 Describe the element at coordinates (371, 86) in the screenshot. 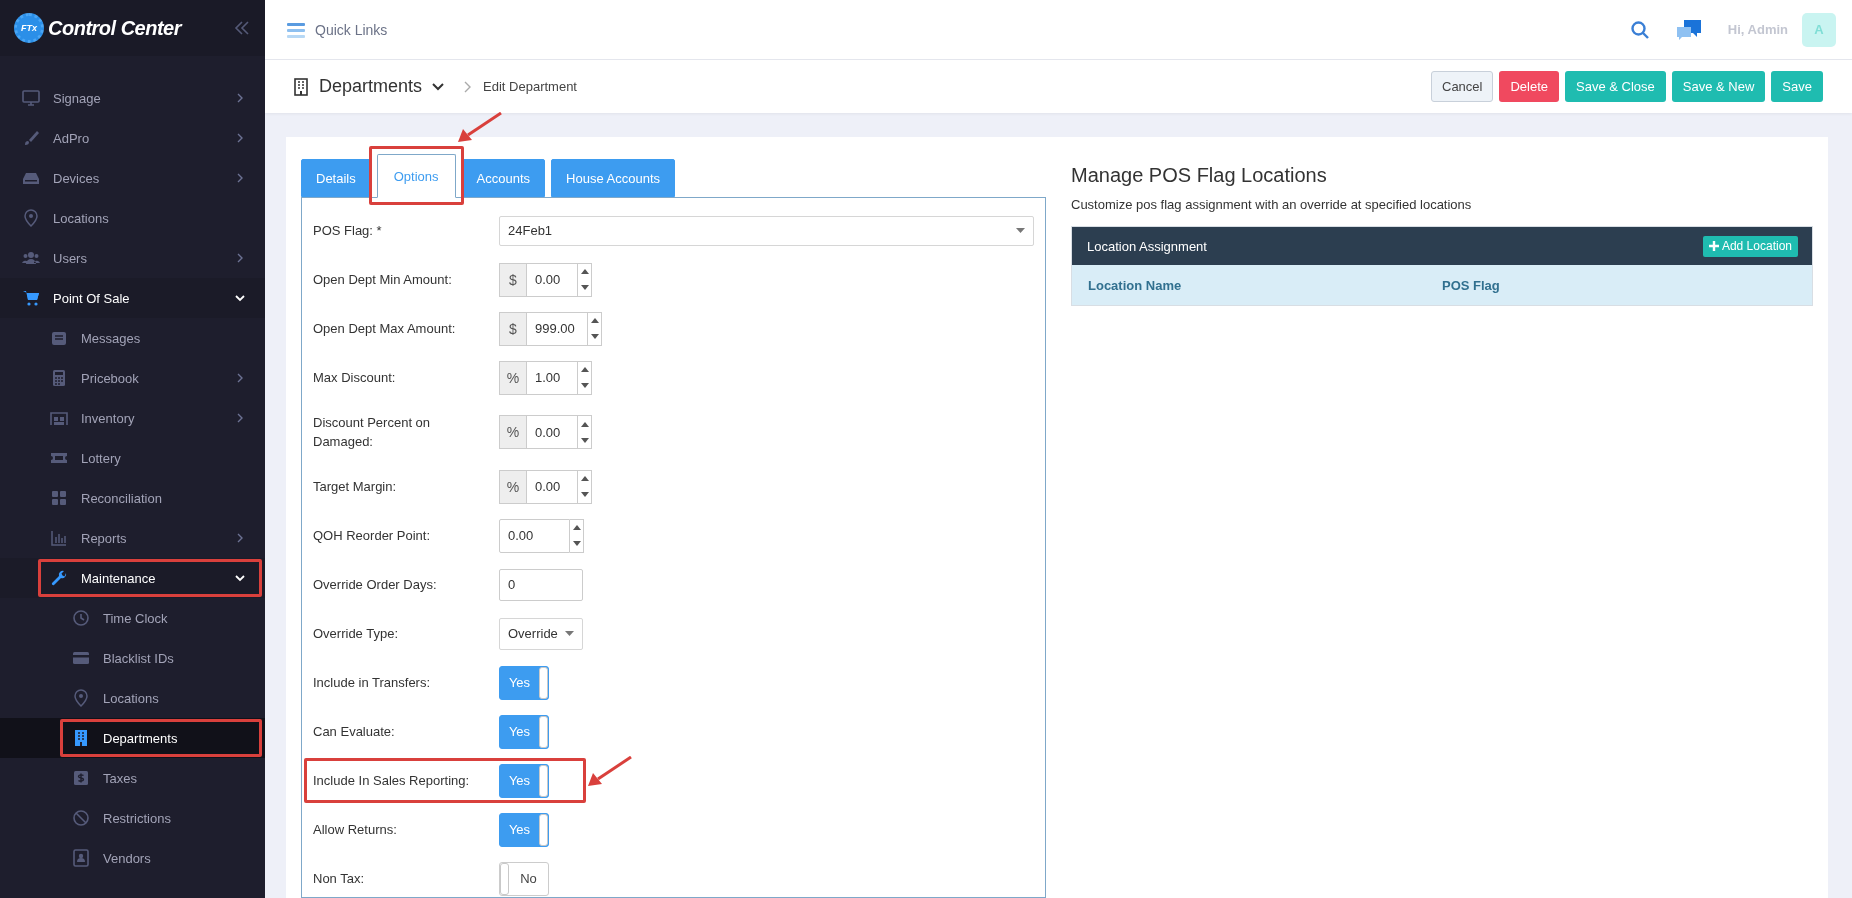

I see `page-title: Departments` at that location.